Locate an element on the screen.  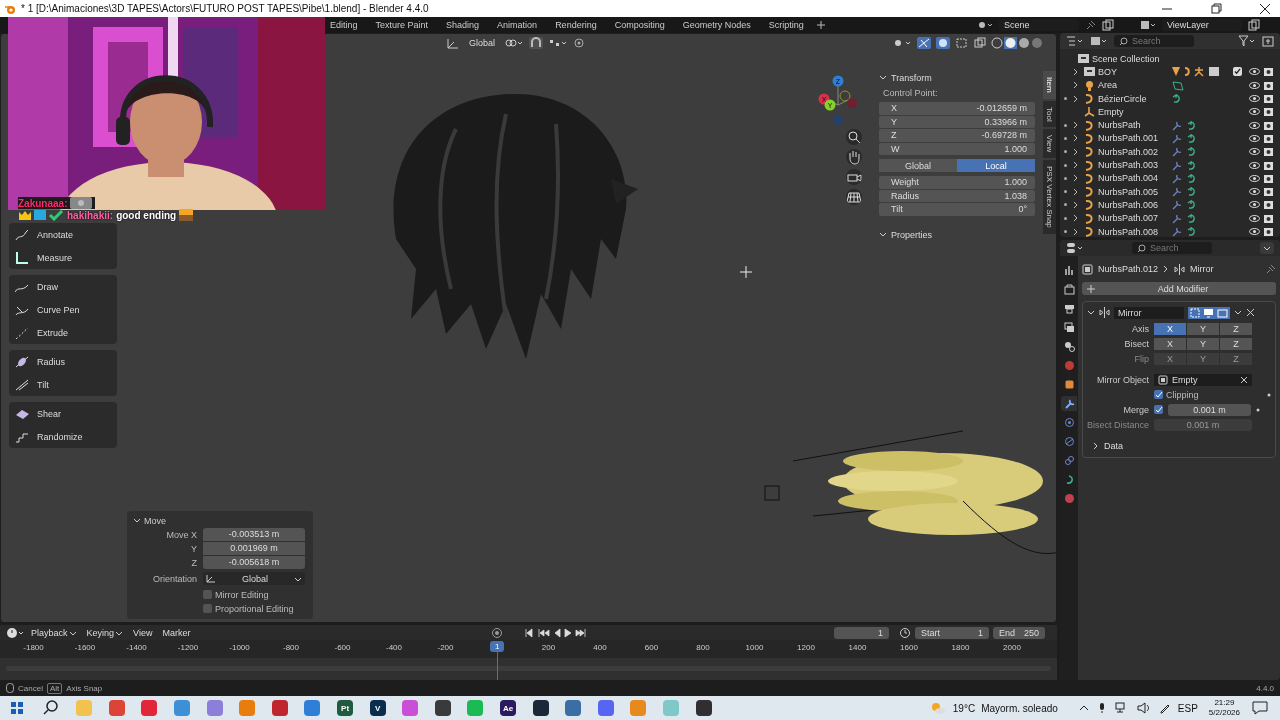
outliner-row: NurbsPath.007 is located at coordinates (1170, 218).